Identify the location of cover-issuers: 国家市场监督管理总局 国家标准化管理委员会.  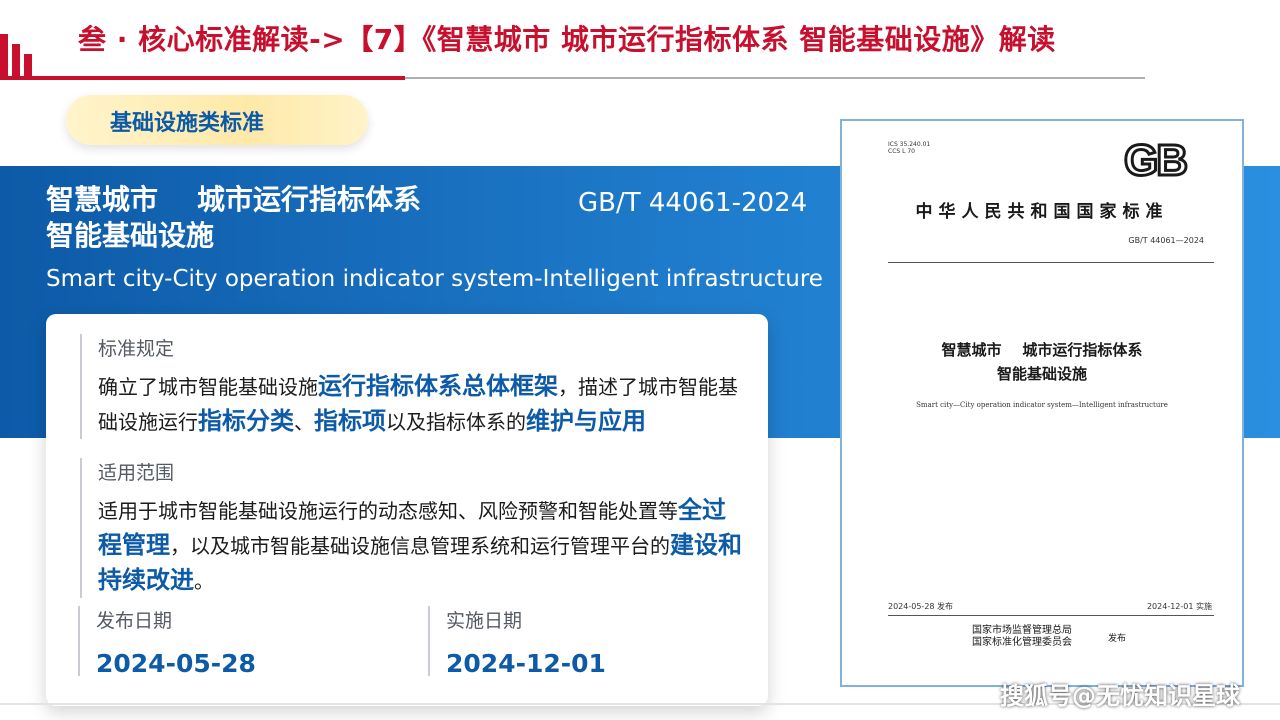
(1022, 637).